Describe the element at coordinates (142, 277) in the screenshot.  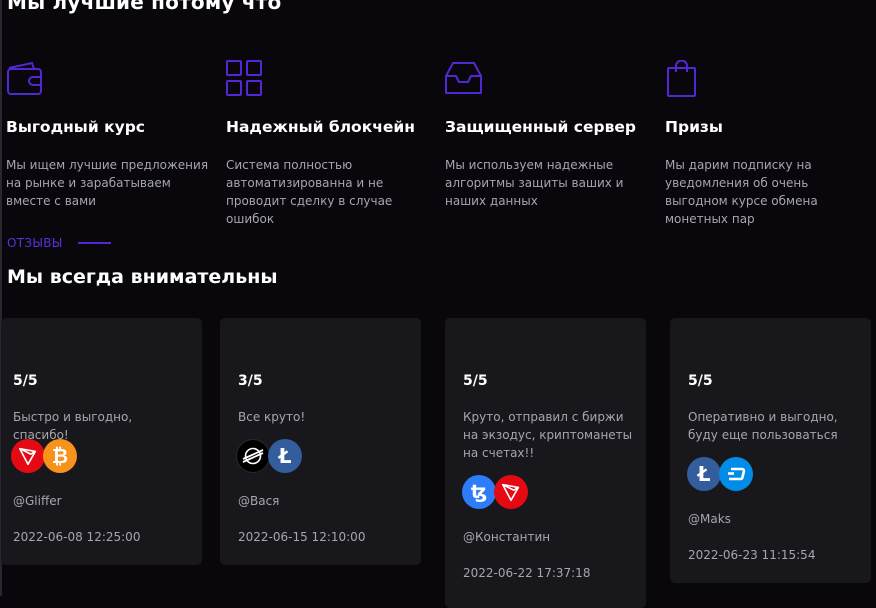
I see `section-heading-reviews: Мы всегда внимательны` at that location.